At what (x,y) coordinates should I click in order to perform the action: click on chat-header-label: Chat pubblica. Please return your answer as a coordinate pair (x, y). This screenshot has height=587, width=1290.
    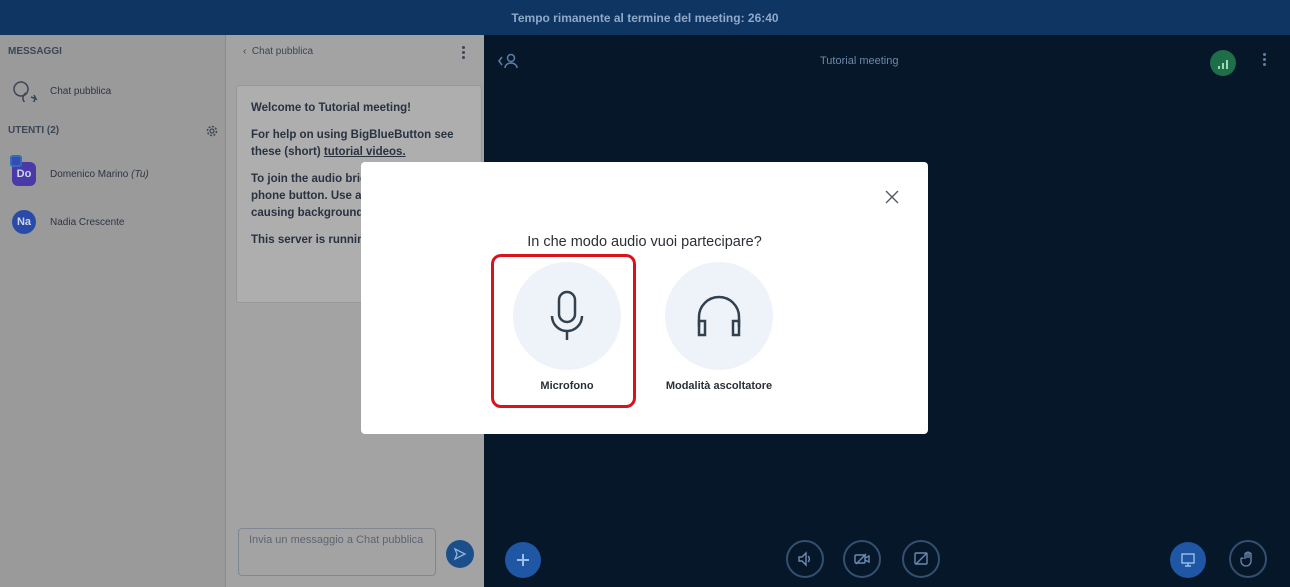
    Looking at the image, I should click on (282, 51).